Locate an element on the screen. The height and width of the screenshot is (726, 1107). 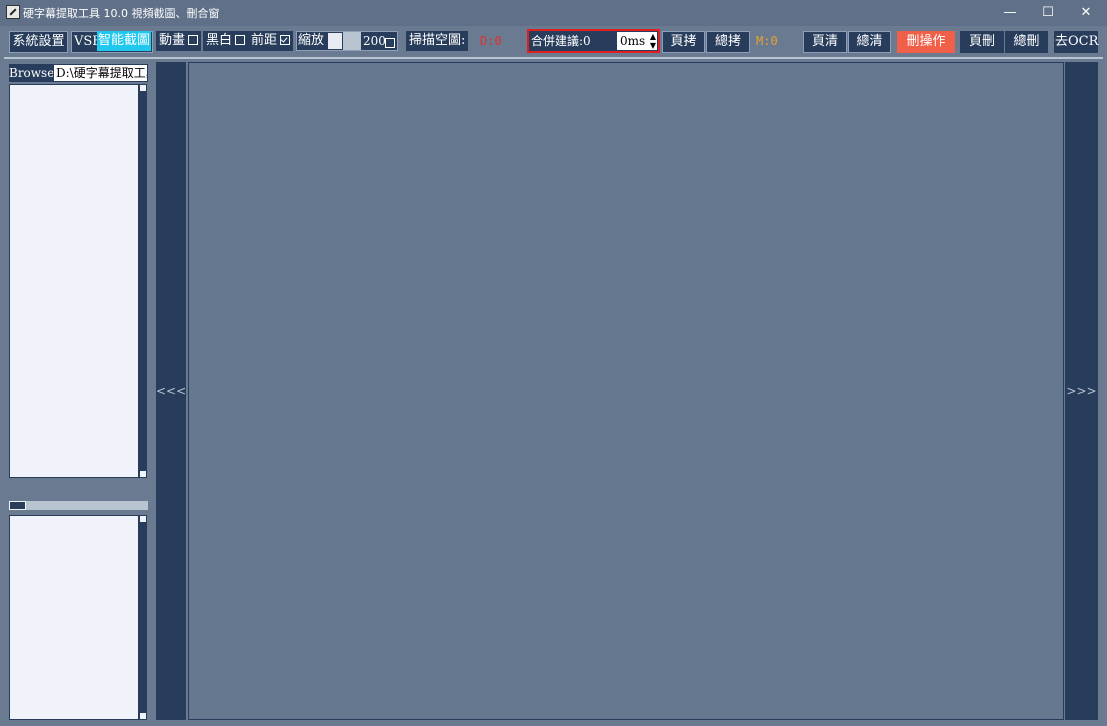
title-bar: 硬字幕提取工具 10.0 視頻截圖、刪合窗 — ☐ ✕ is located at coordinates (553, 13).